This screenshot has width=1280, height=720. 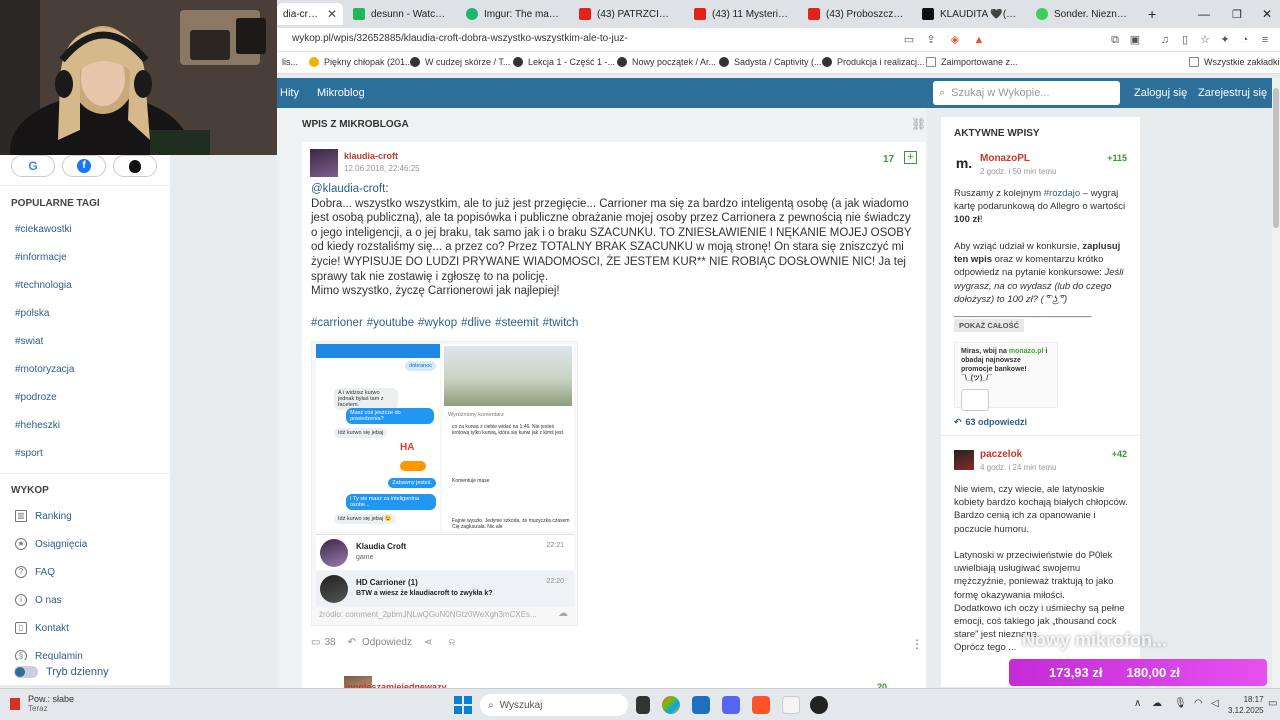 What do you see at coordinates (337, 323) in the screenshot?
I see `tag-link: #carrioner` at bounding box center [337, 323].